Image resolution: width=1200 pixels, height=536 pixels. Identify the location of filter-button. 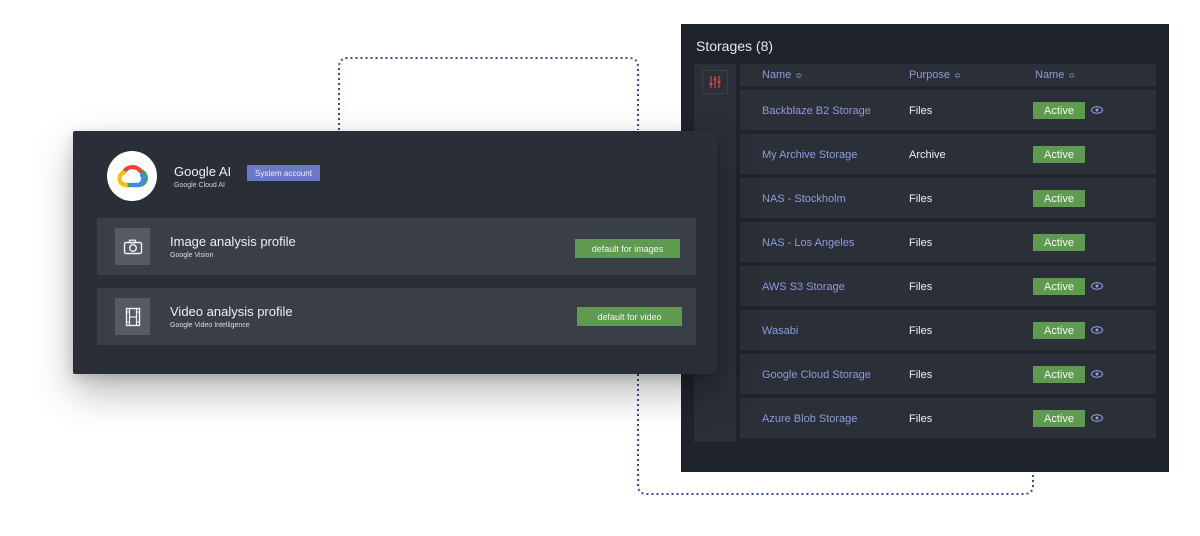
(715, 82).